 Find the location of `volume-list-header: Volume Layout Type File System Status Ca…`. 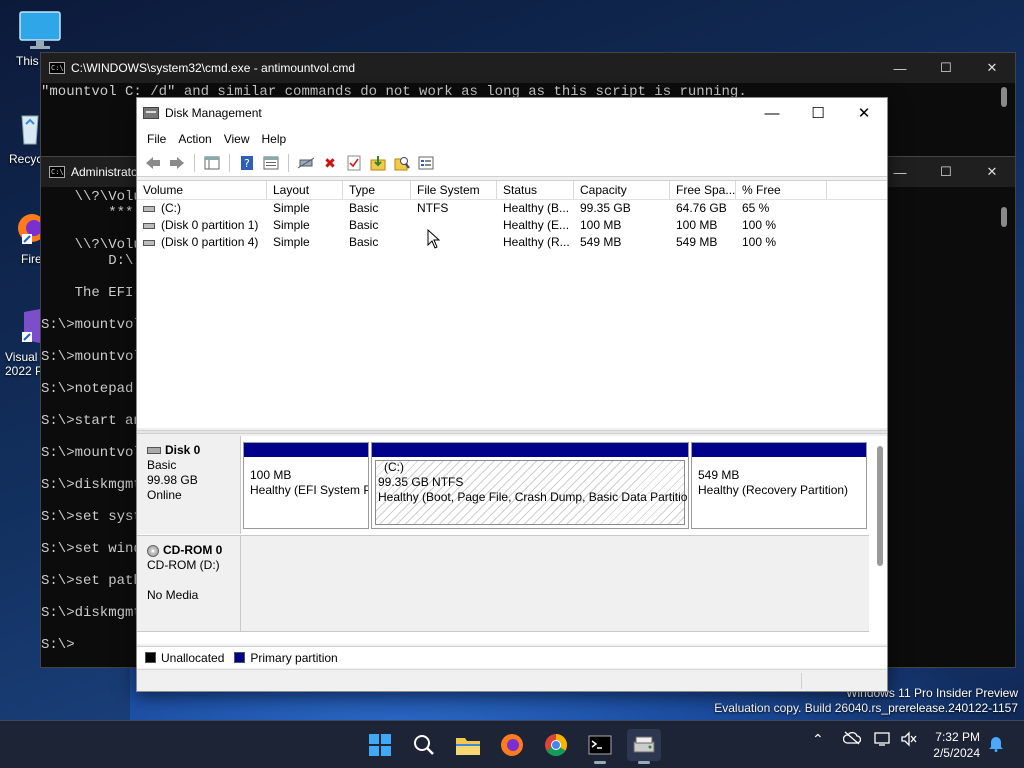

volume-list-header: Volume Layout Type File System Status Ca… is located at coordinates (512, 190).